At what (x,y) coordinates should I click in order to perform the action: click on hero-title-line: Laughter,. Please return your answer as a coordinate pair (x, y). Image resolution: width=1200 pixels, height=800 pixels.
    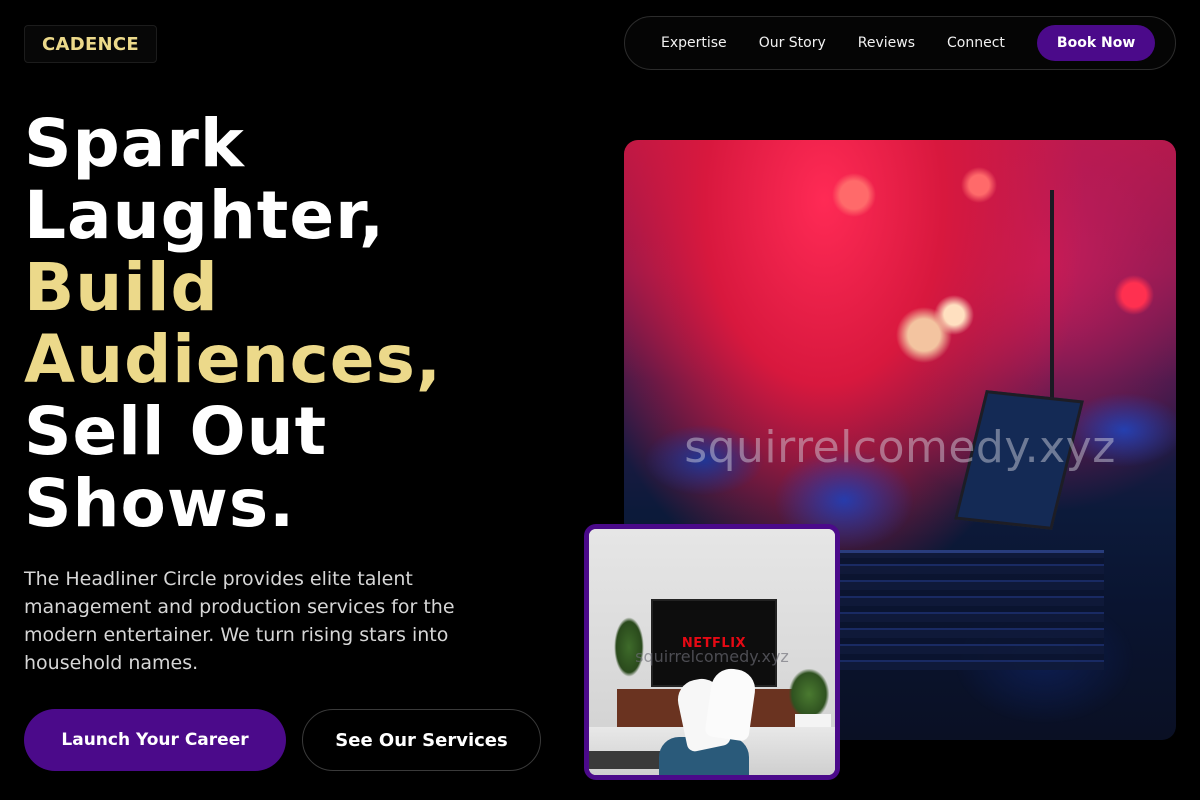
    Looking at the image, I should click on (205, 215).